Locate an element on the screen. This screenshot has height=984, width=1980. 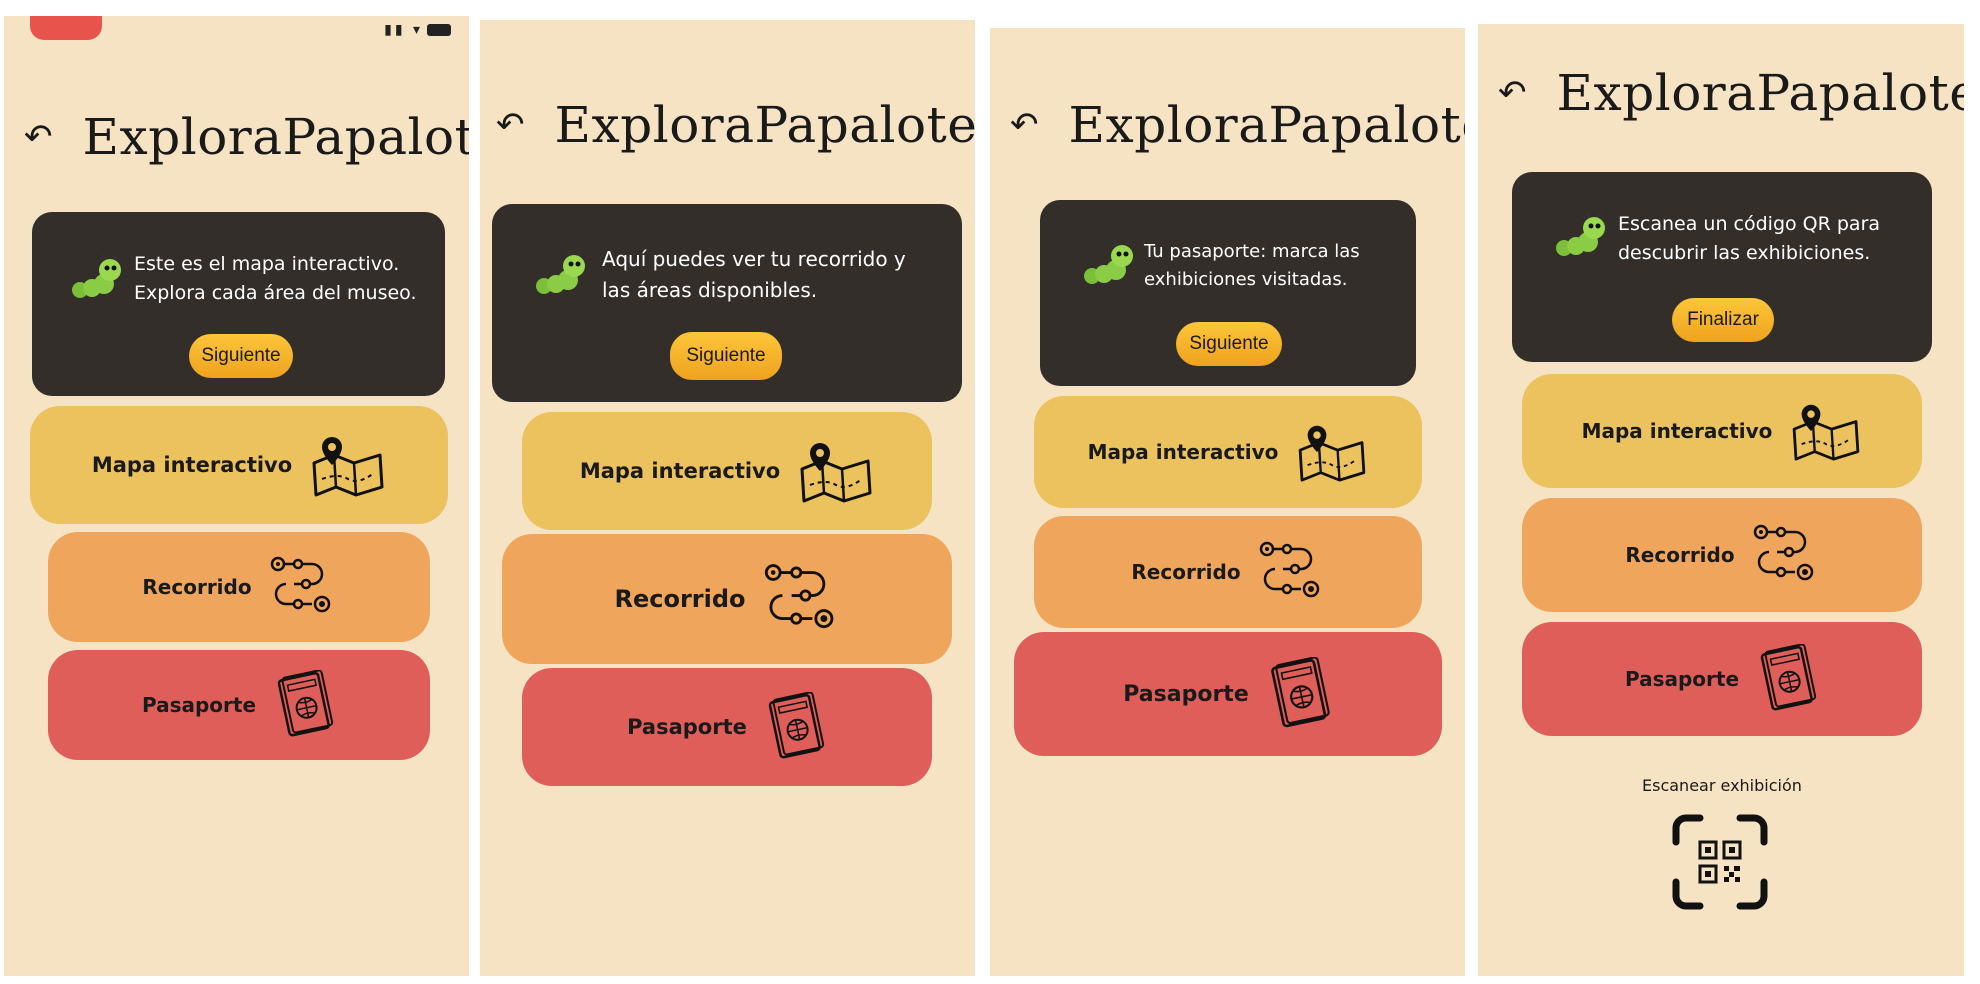
finish-button: Finalizar is located at coordinates (1723, 320).